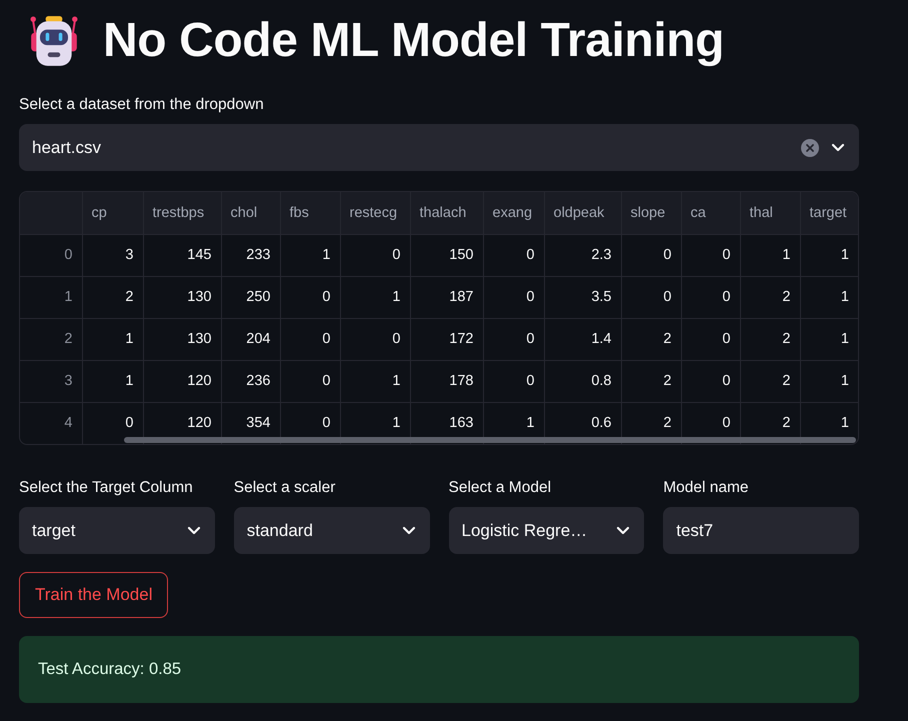 The height and width of the screenshot is (721, 908). What do you see at coordinates (250, 381) in the screenshot?
I see `table-cell: 236` at bounding box center [250, 381].